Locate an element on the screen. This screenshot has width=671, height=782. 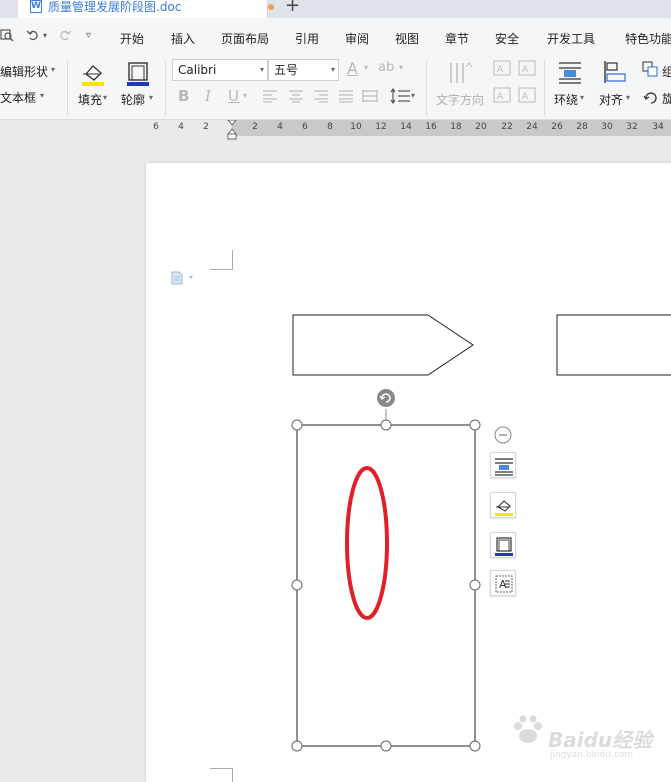
layout-options-button is located at coordinates (503, 465).